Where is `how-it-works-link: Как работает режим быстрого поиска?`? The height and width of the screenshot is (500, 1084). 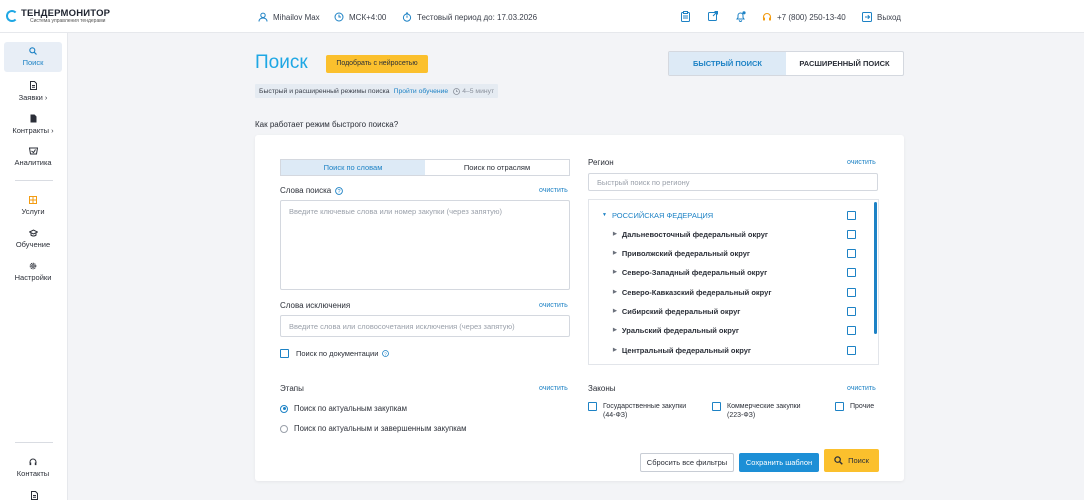 how-it-works-link: Как работает режим быстрого поиска? is located at coordinates (326, 124).